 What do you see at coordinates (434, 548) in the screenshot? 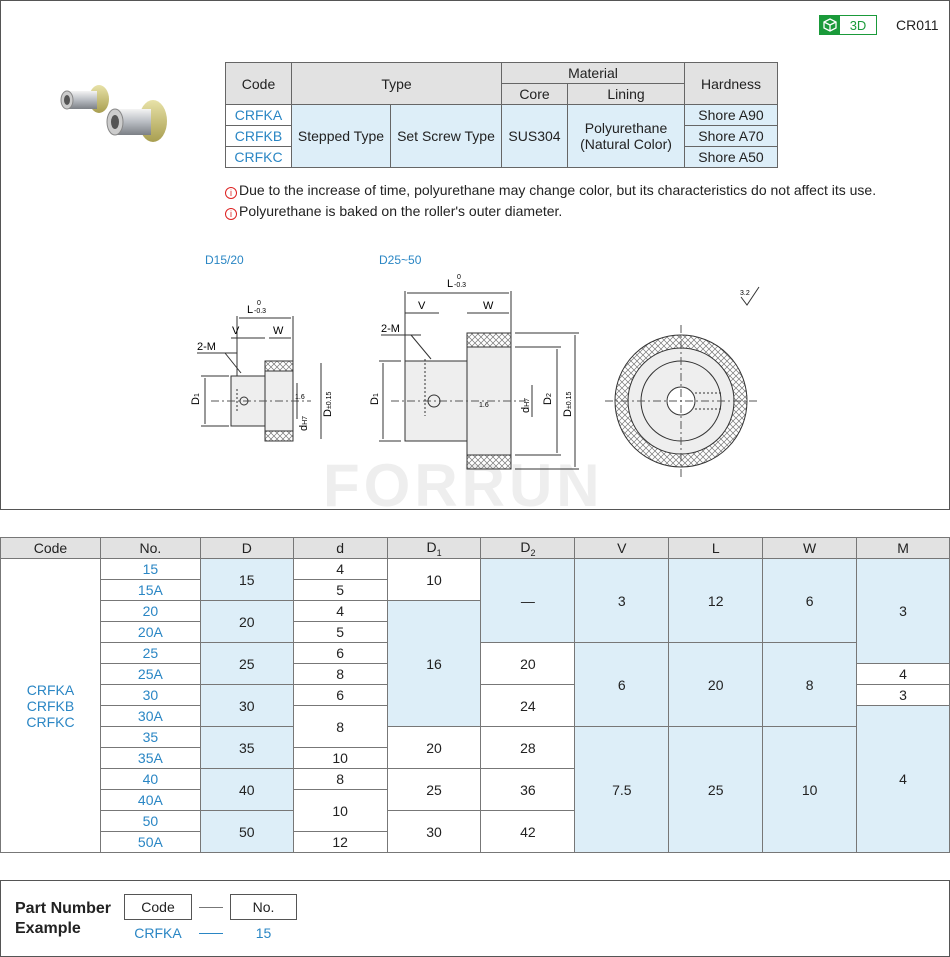
I see `dims-header: D1` at bounding box center [434, 548].